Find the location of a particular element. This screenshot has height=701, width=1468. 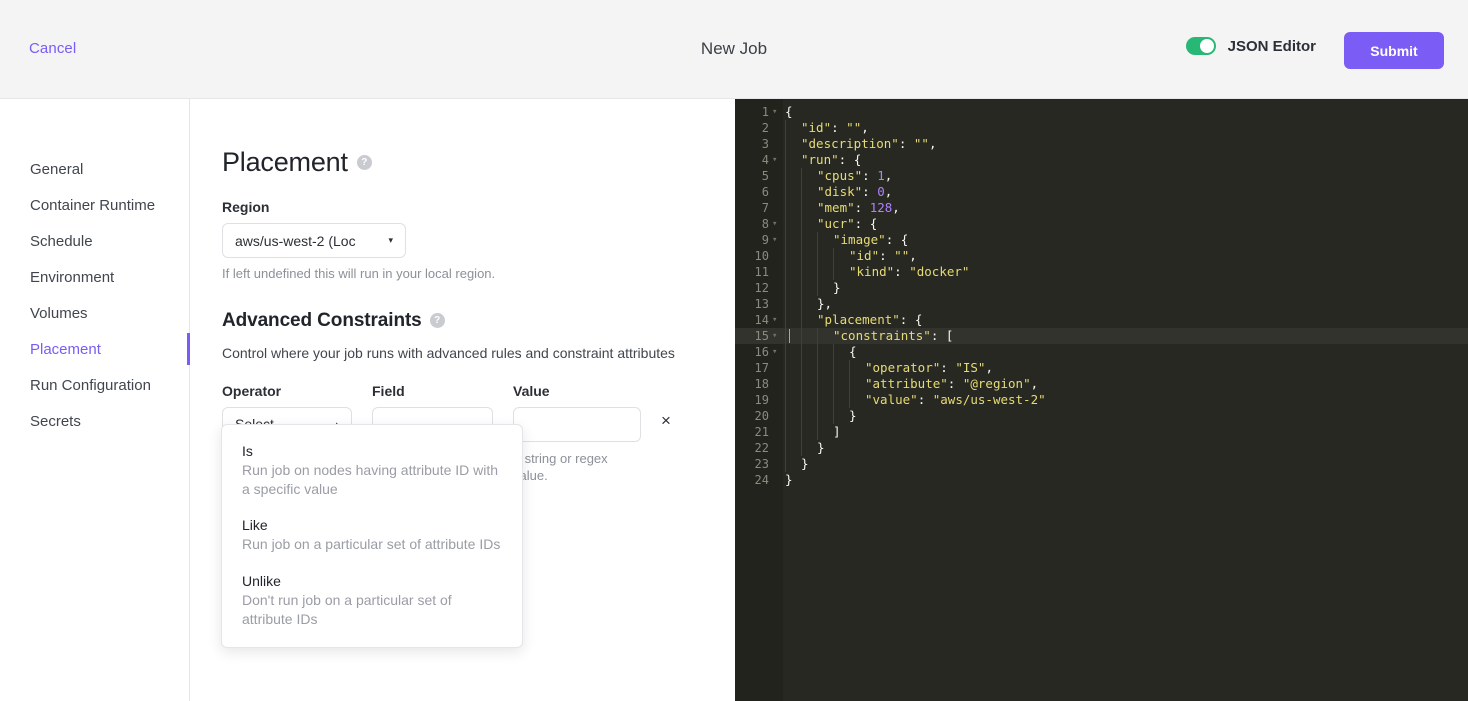

editor-line: 9 ▾ "image": { is located at coordinates (1101, 240).